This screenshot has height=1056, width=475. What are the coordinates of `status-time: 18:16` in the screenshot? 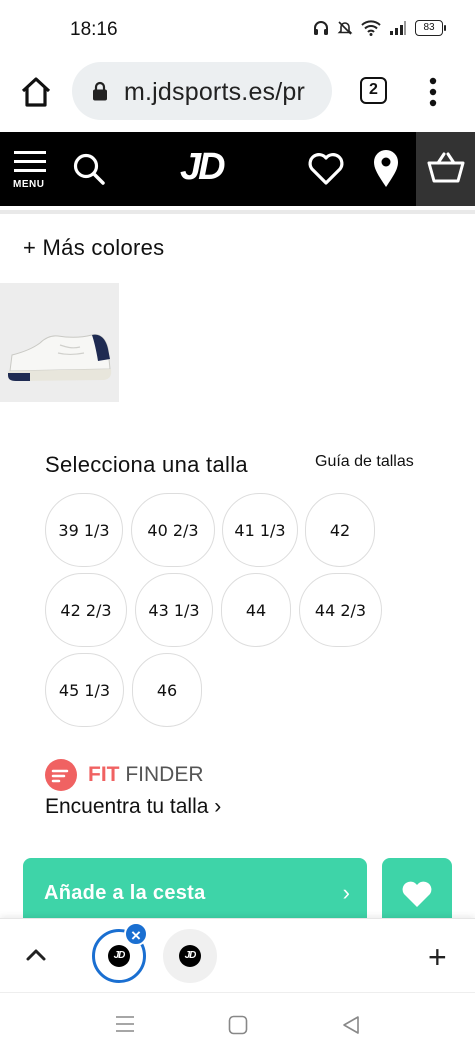 It's located at (94, 29).